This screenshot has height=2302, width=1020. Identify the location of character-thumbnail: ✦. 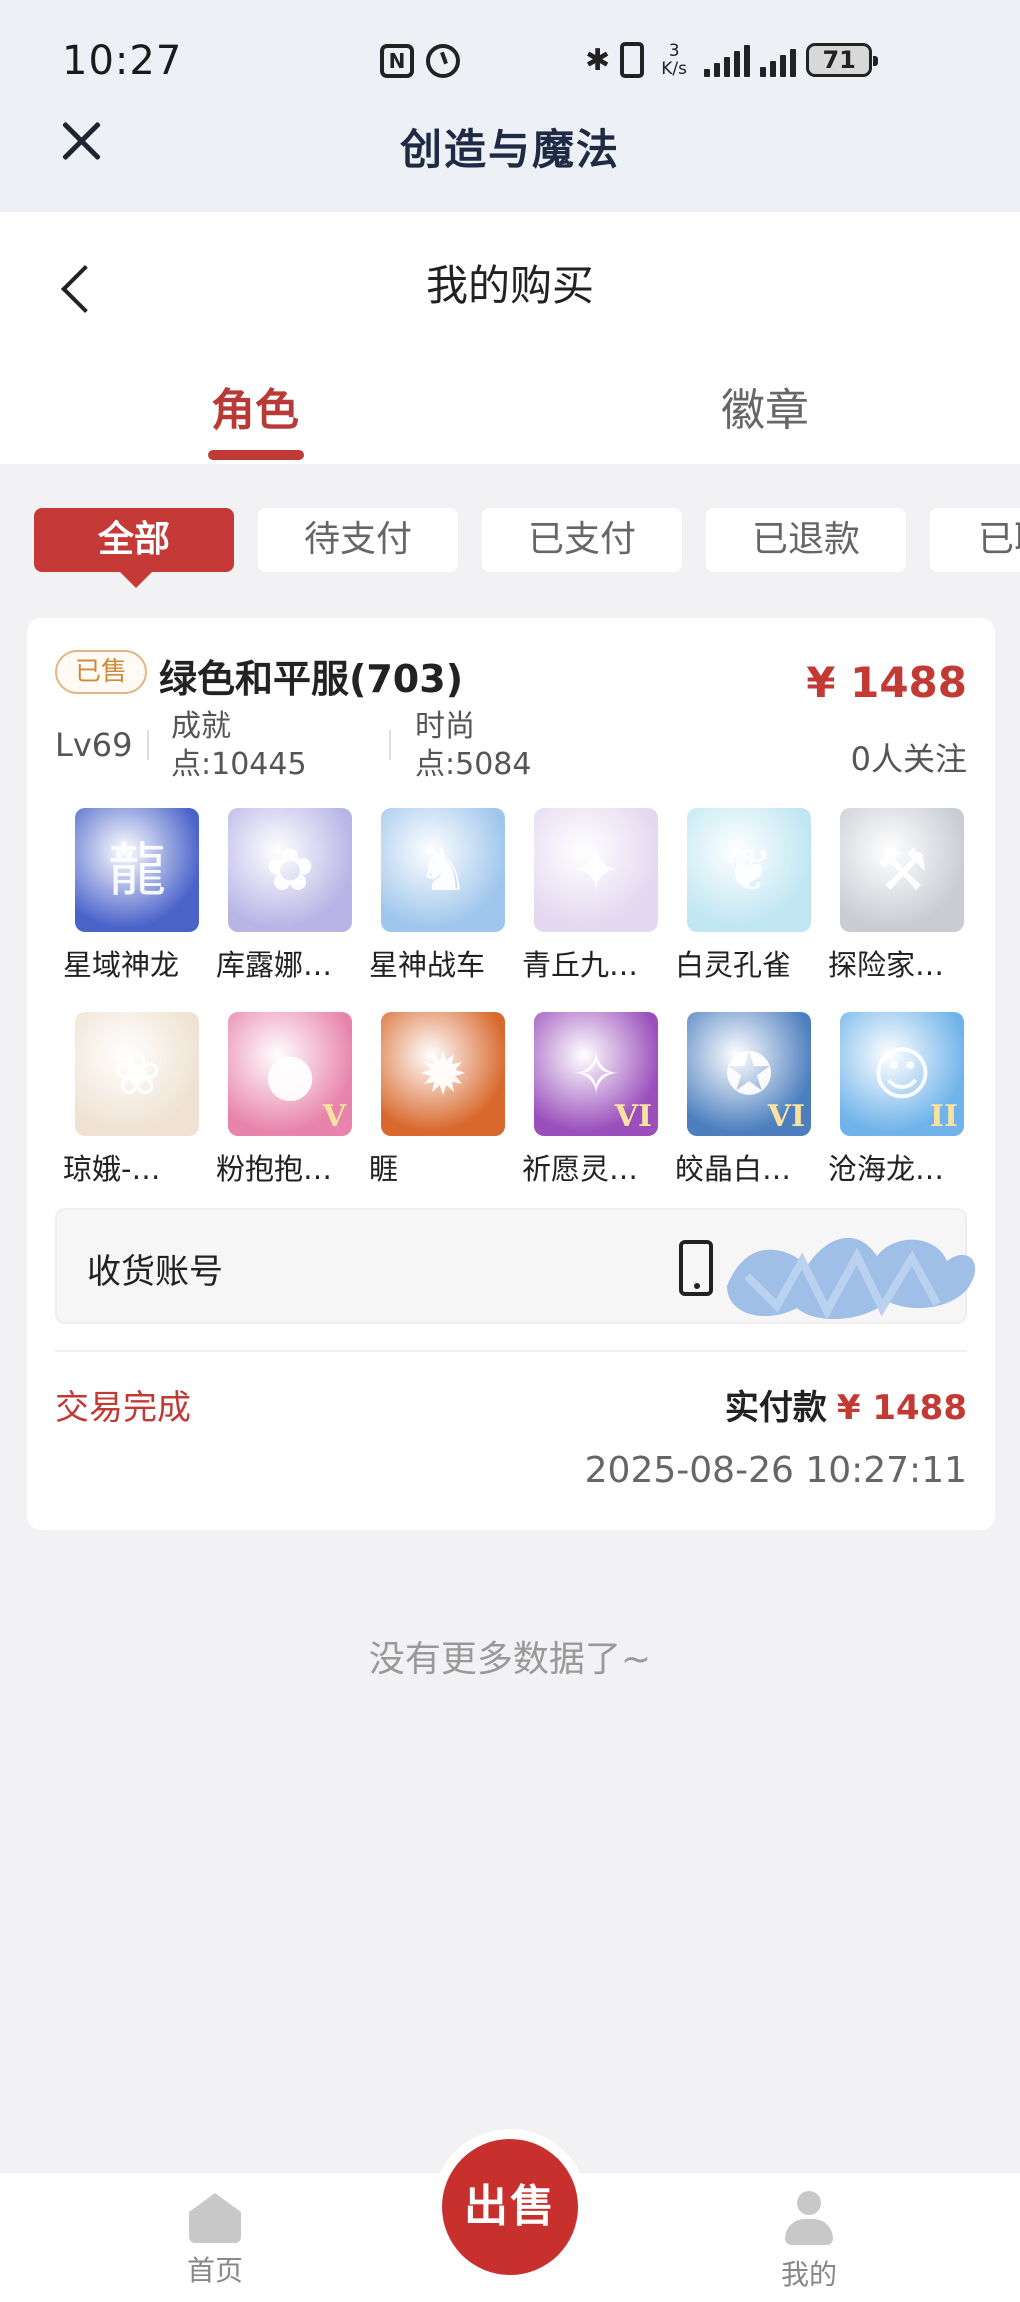
(596, 870).